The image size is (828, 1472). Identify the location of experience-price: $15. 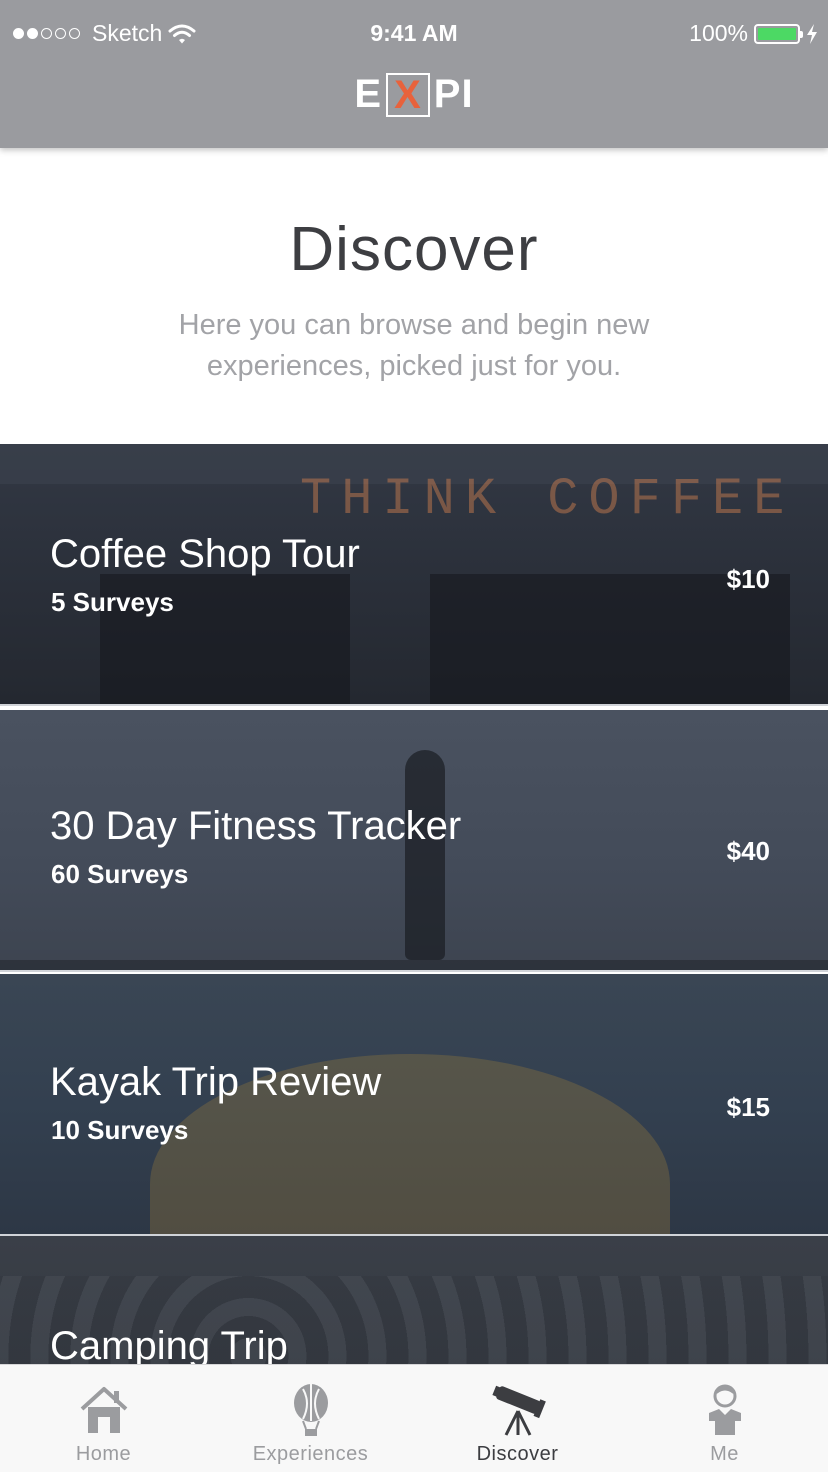
(748, 1107).